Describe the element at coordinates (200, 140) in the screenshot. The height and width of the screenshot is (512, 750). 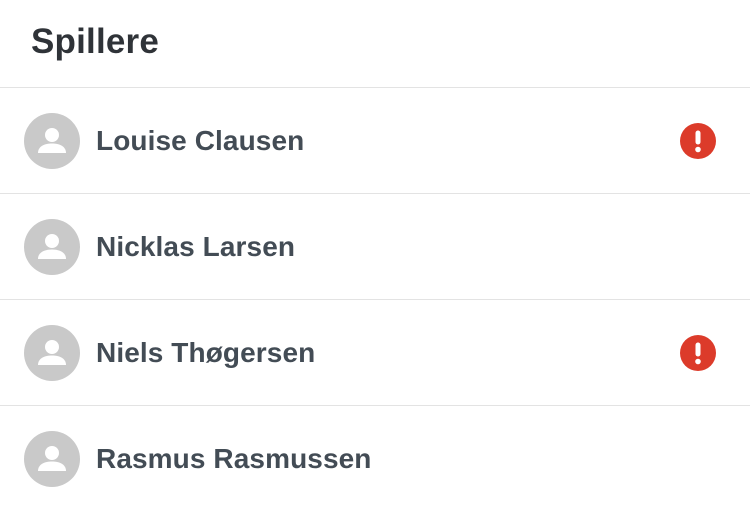
I see `player-name: Louise Clausen` at that location.